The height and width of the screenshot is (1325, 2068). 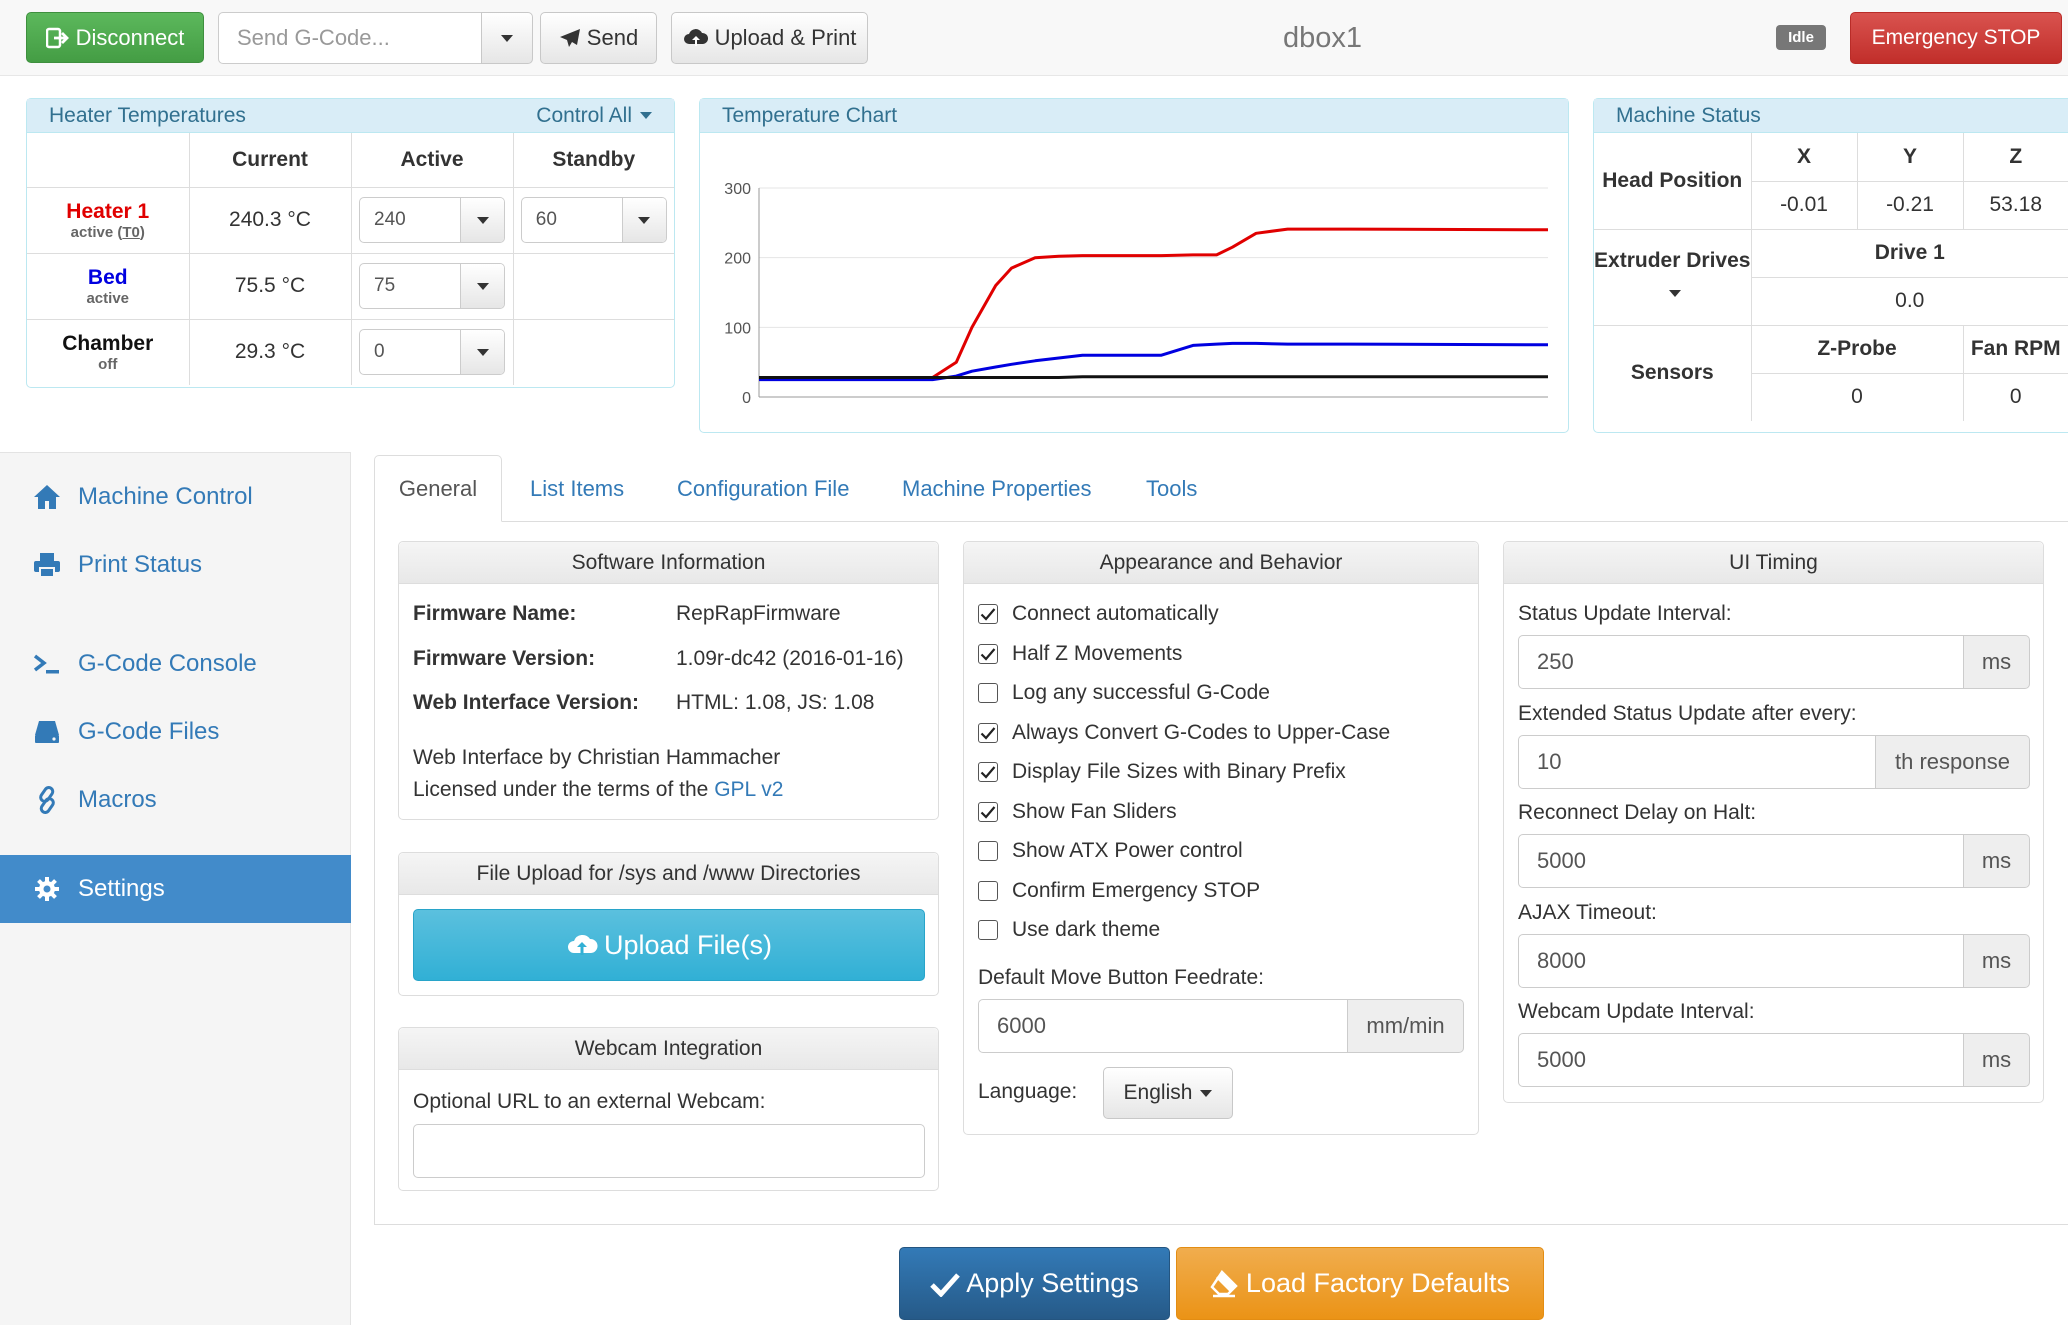 What do you see at coordinates (668, 563) in the screenshot?
I see `software-info-title: Software Information` at bounding box center [668, 563].